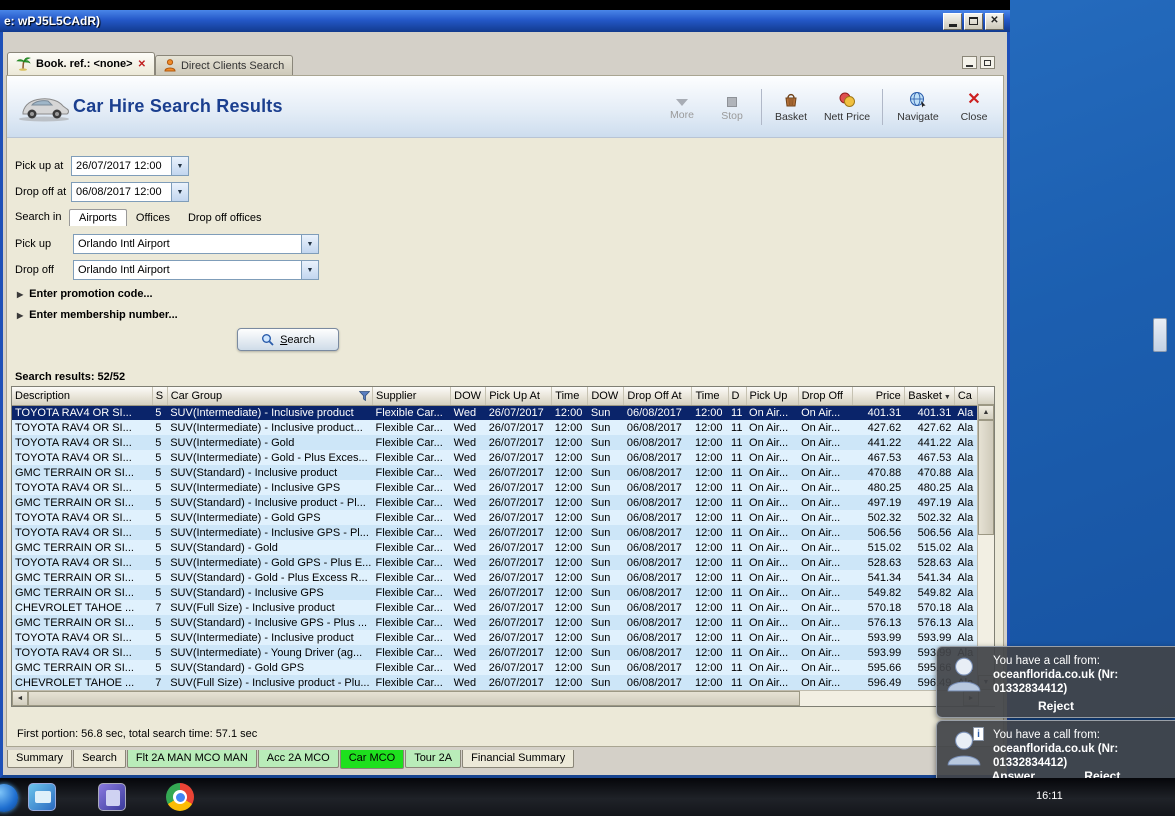  What do you see at coordinates (967, 396) in the screenshot?
I see `column-header-ca: Ca` at bounding box center [967, 396].